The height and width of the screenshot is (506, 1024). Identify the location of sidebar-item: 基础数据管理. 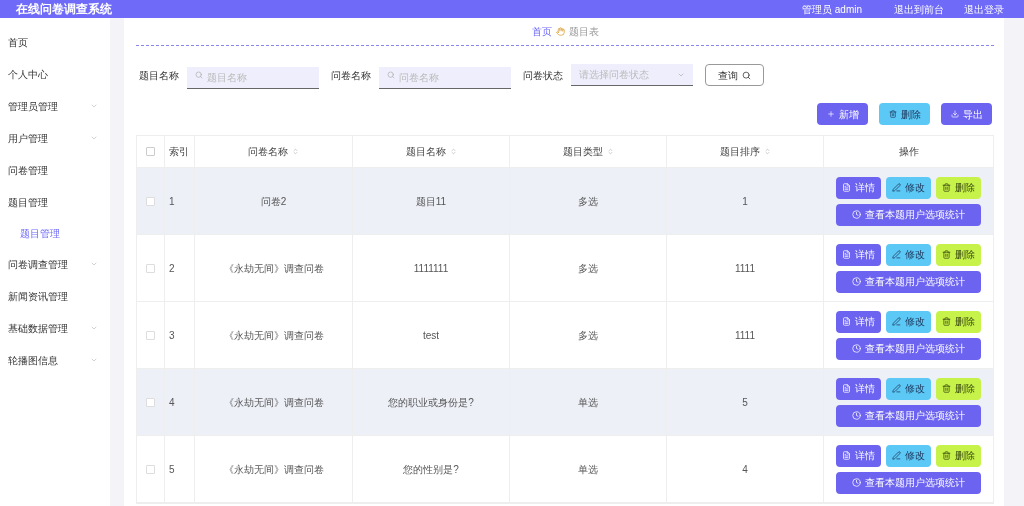
(55, 328).